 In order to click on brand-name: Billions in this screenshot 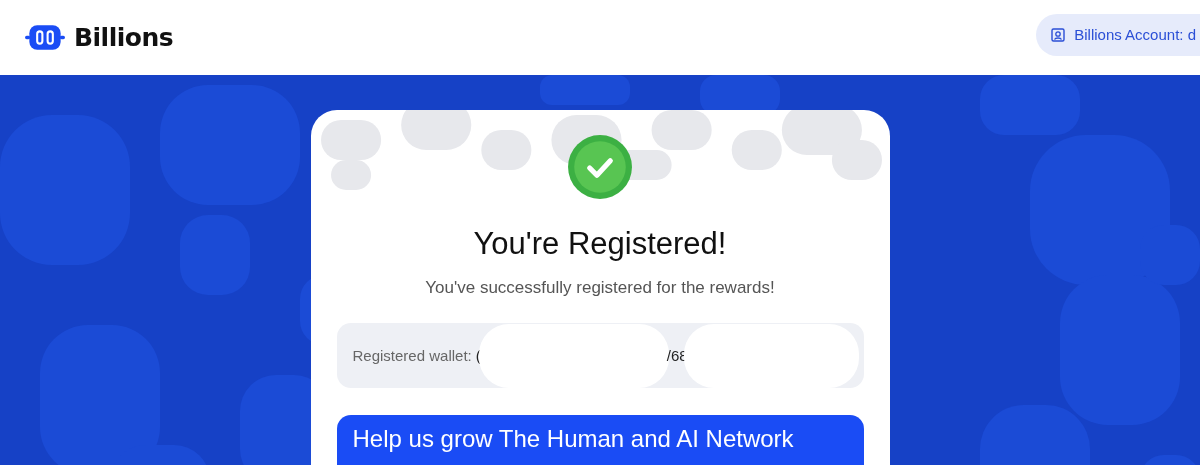, I will do `click(124, 37)`.